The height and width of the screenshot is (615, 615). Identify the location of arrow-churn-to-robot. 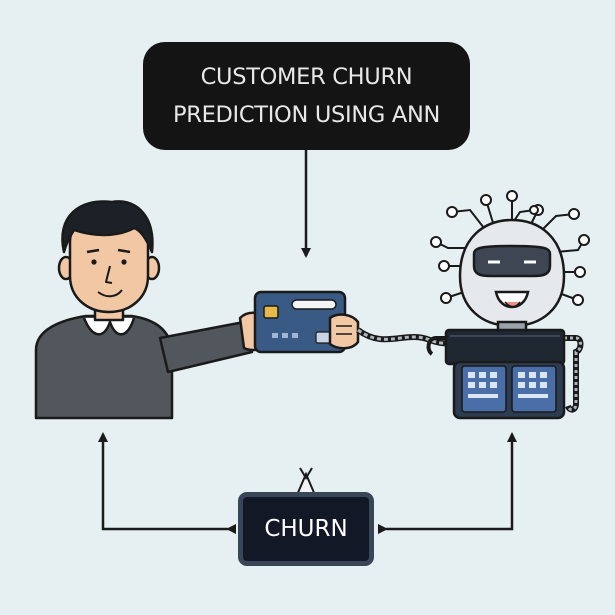
(447, 483).